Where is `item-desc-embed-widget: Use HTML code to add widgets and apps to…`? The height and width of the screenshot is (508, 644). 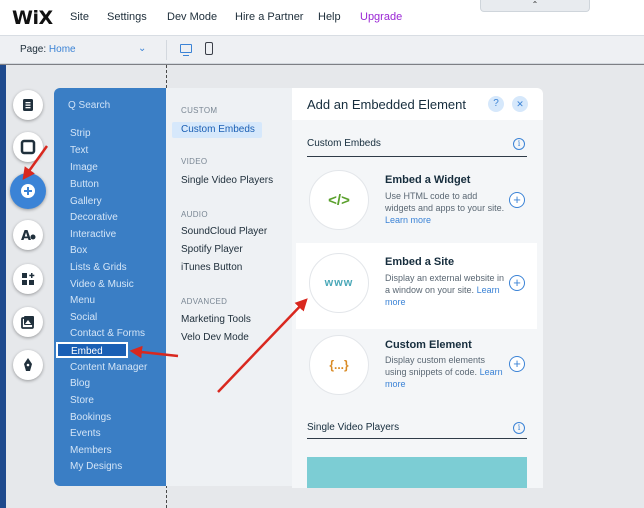
item-desc-embed-widget: Use HTML code to add widgets and apps to… is located at coordinates (446, 208).